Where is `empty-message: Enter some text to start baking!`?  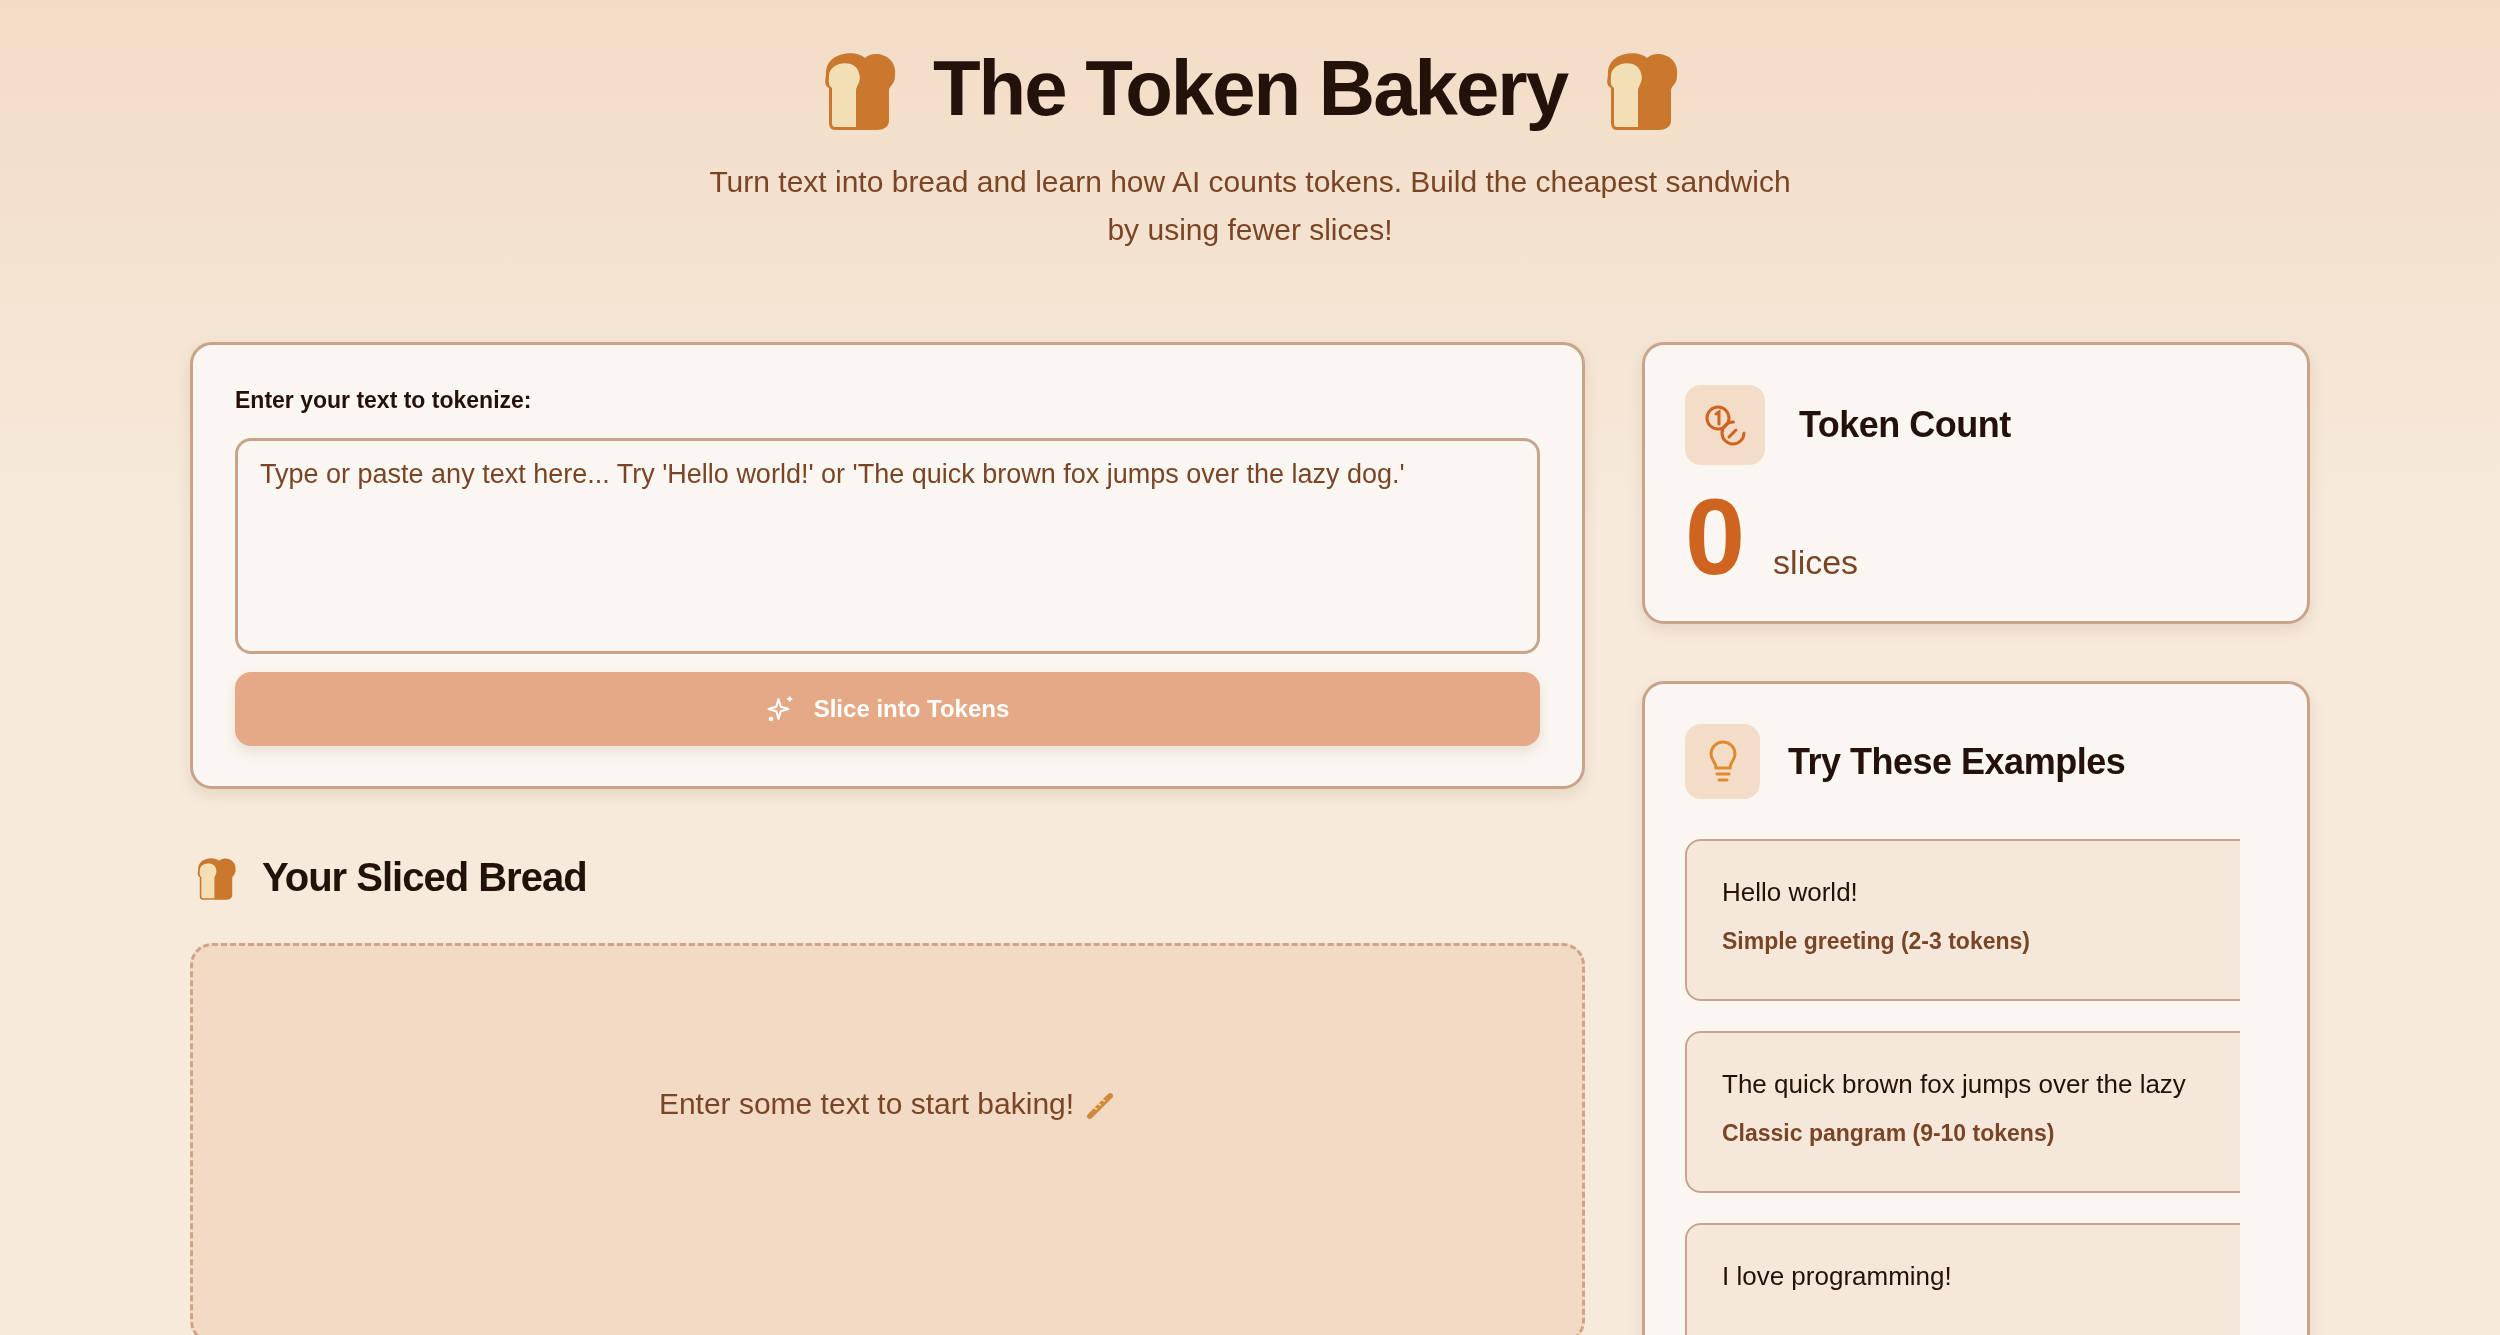 empty-message: Enter some text to start baking! is located at coordinates (866, 1104).